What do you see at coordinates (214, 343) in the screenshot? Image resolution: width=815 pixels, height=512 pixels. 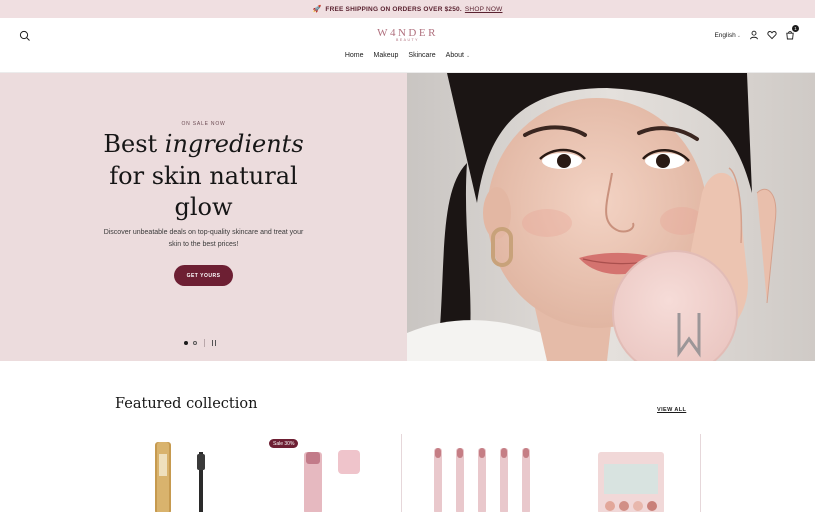 I see `pause-icon` at bounding box center [214, 343].